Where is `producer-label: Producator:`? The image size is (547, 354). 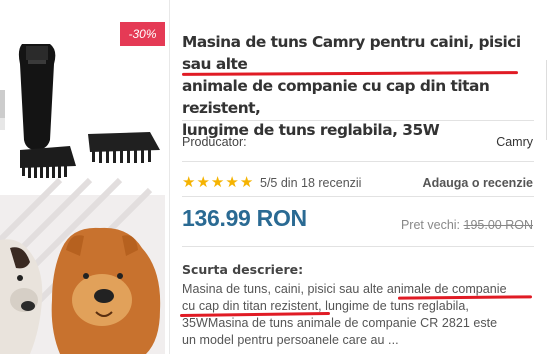 producer-label: Producator: is located at coordinates (214, 142).